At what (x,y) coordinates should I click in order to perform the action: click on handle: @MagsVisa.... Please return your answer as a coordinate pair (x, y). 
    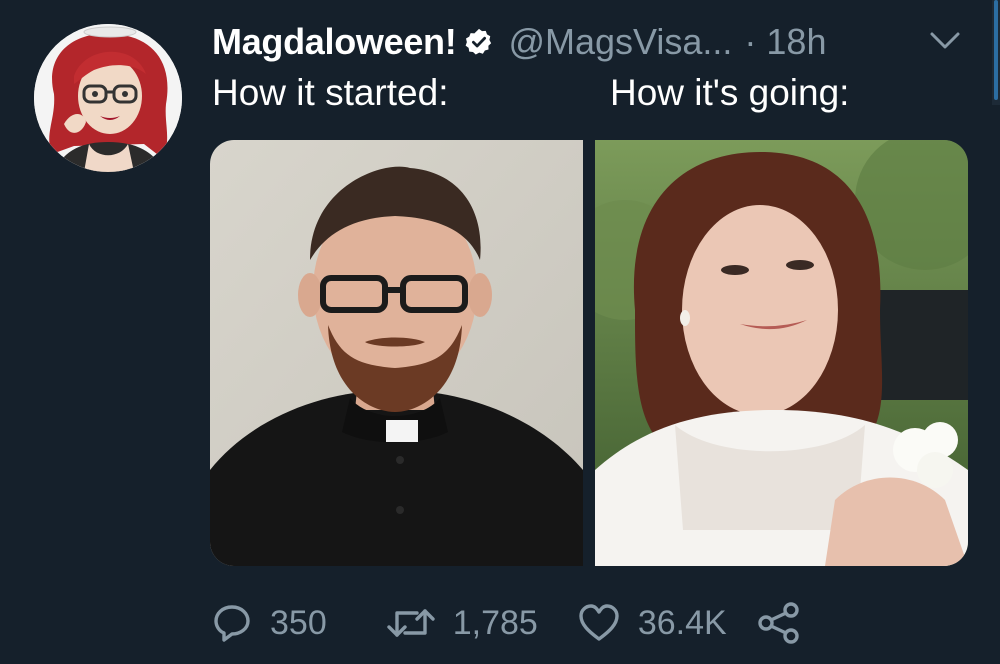
    Looking at the image, I should click on (620, 42).